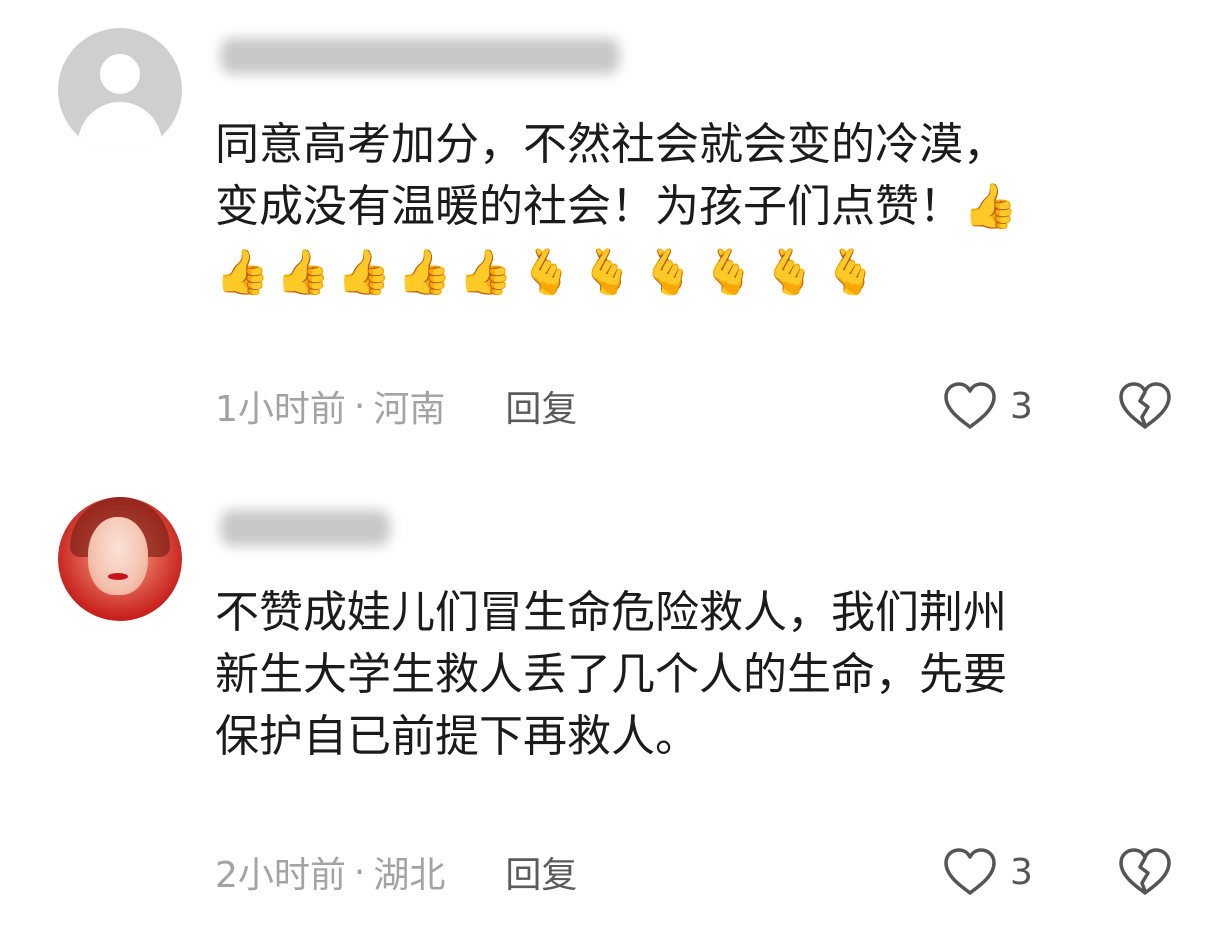 The image size is (1232, 935). I want to click on comment-location: 湖北, so click(409, 875).